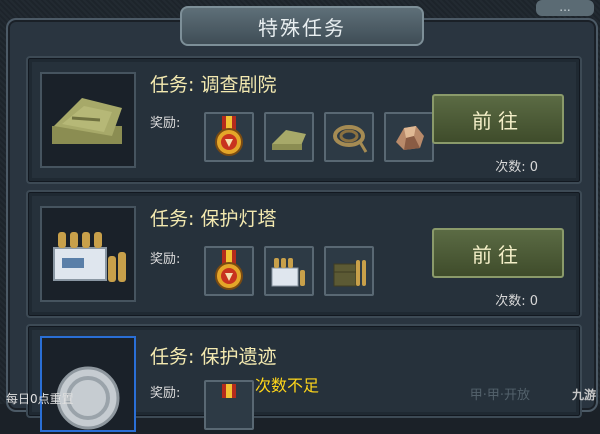  Describe the element at coordinates (213, 219) in the screenshot. I see `task-title: 任务: 保护灯塔` at that location.